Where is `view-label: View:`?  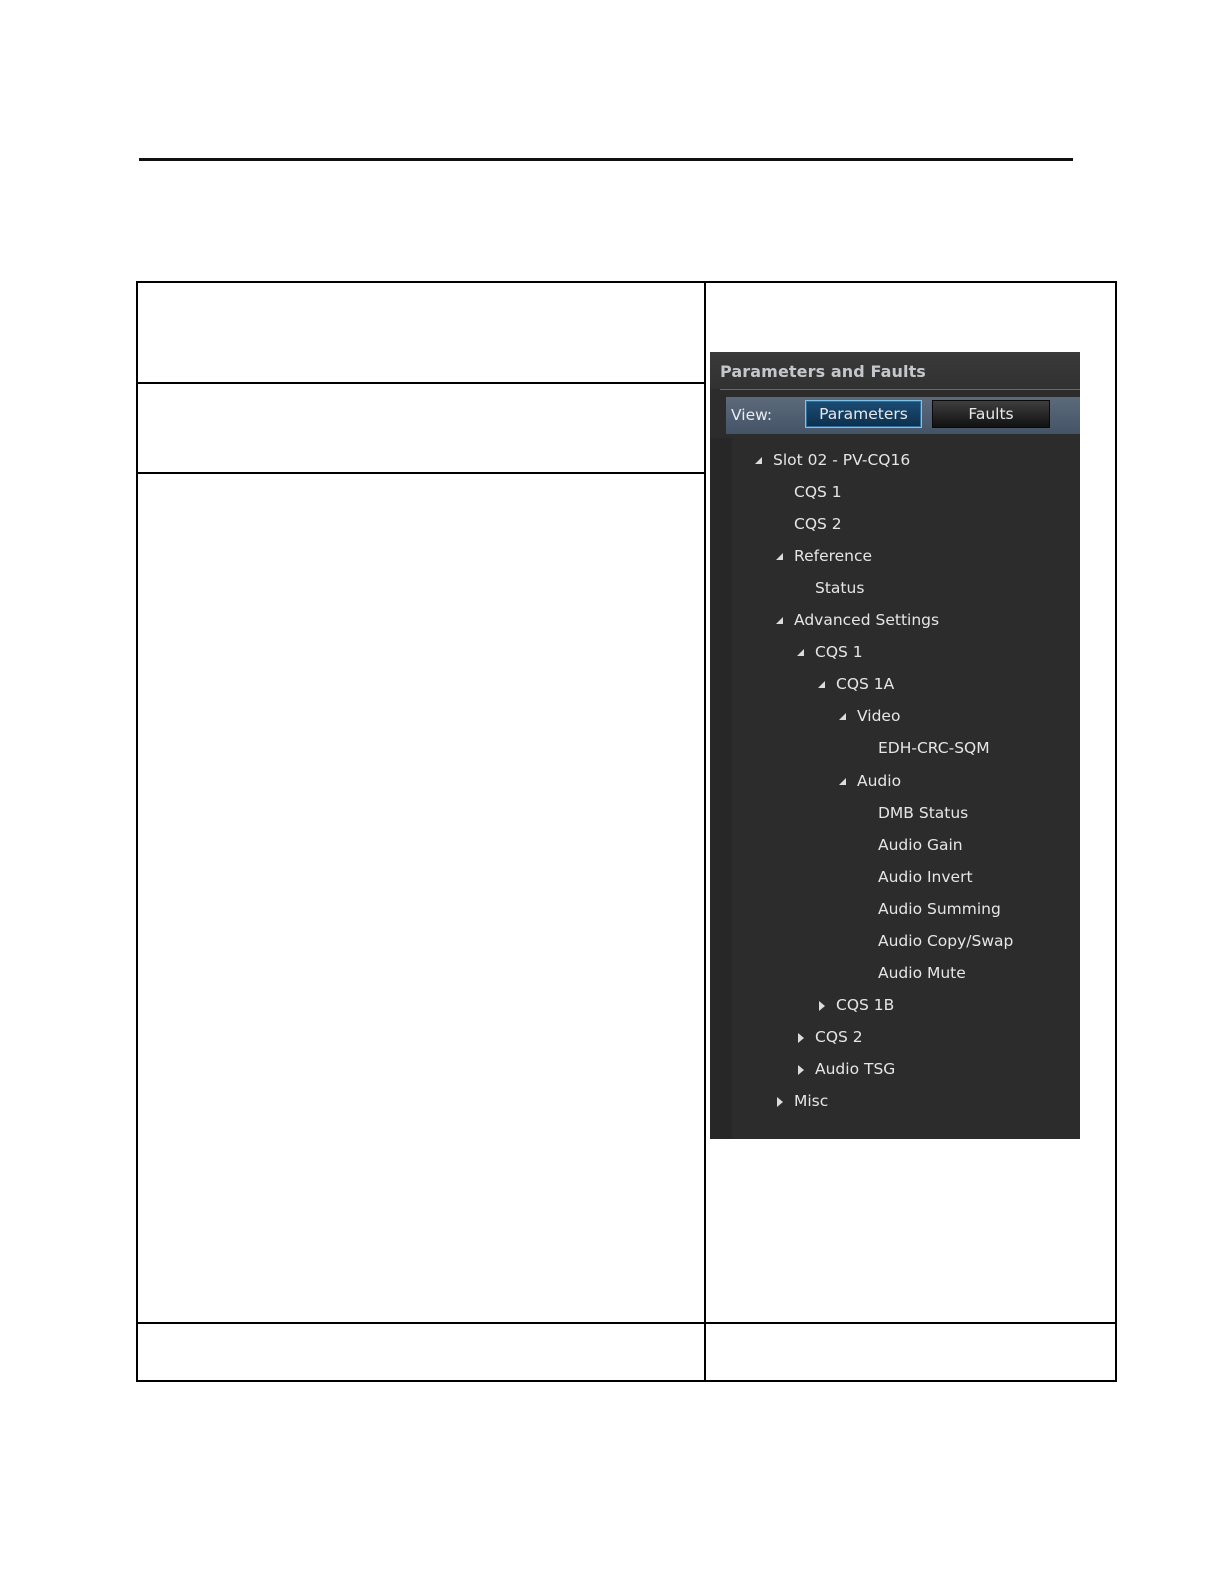 view-label: View: is located at coordinates (752, 415).